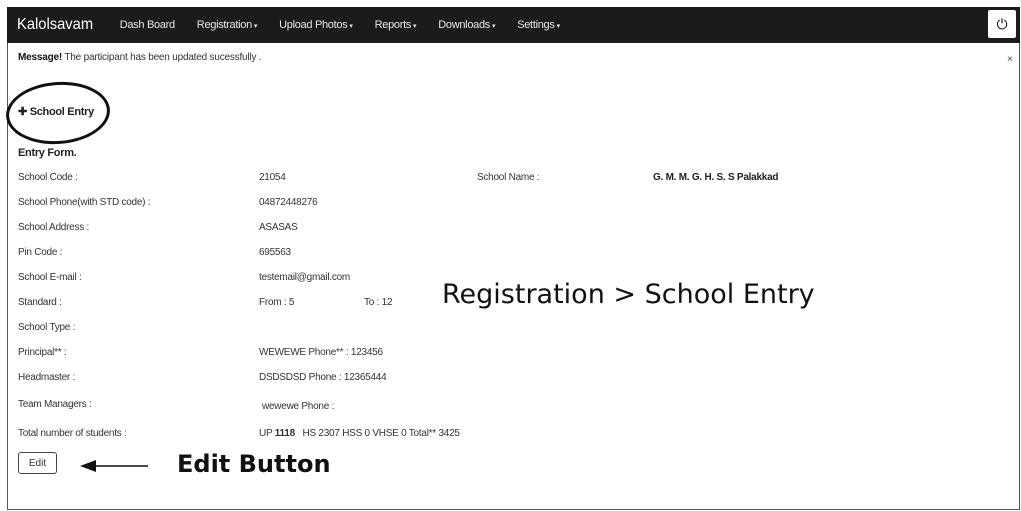  I want to click on message-prefix: Message!, so click(40, 57).